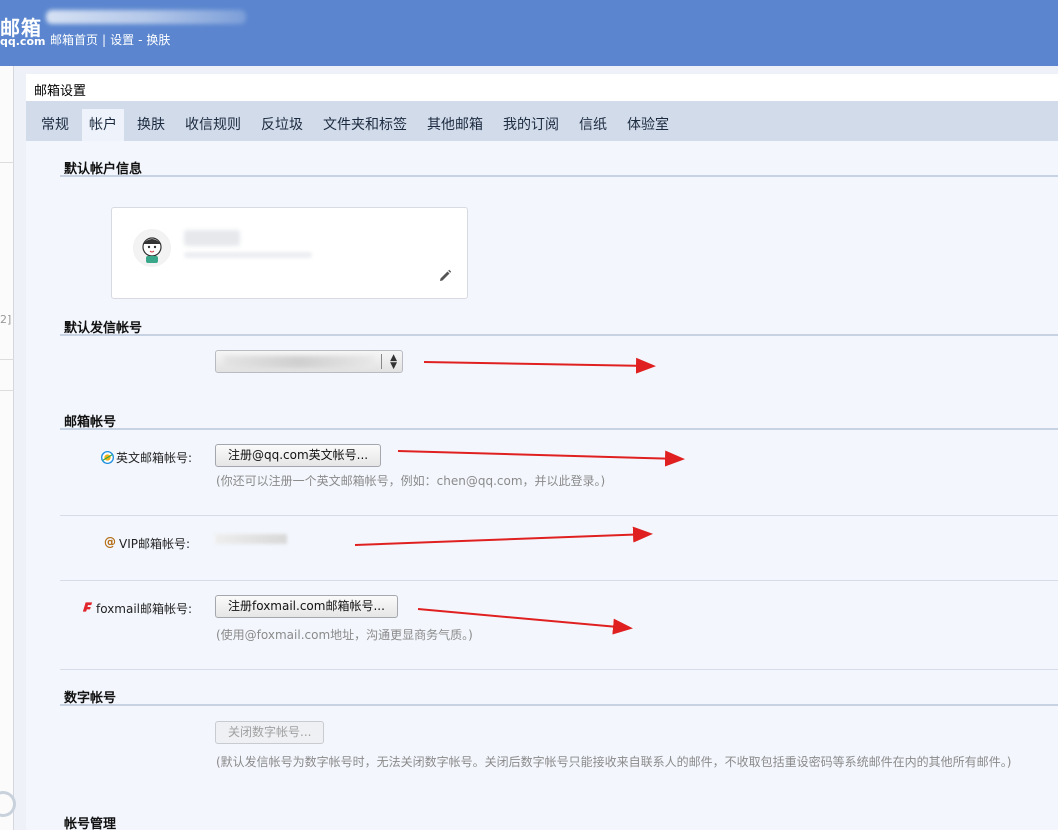  What do you see at coordinates (122, 40) in the screenshot?
I see `settings-link: 设置` at bounding box center [122, 40].